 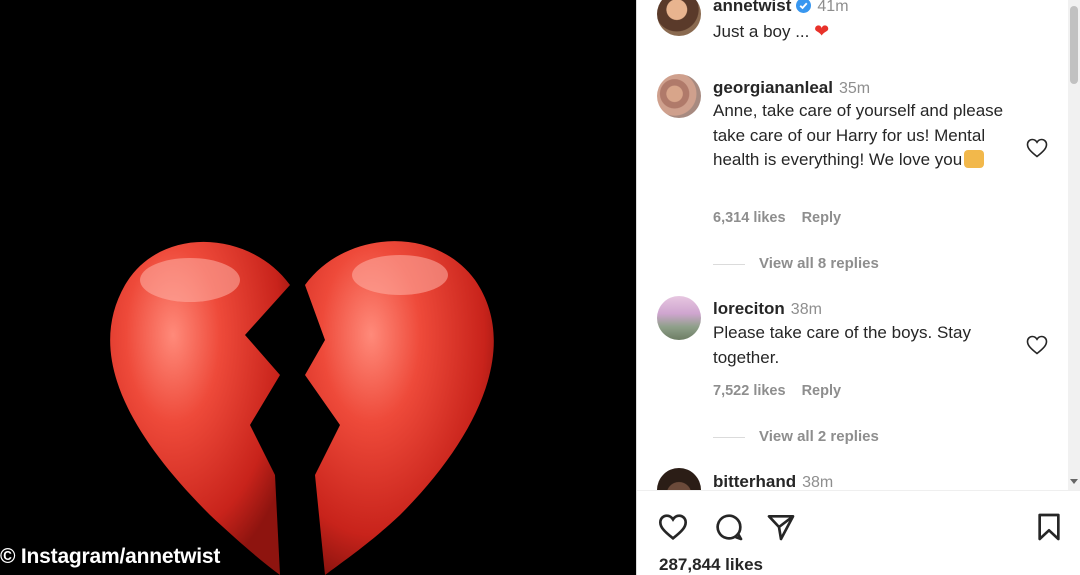 What do you see at coordinates (1074, 45) in the screenshot?
I see `scrollbar-thumb` at bounding box center [1074, 45].